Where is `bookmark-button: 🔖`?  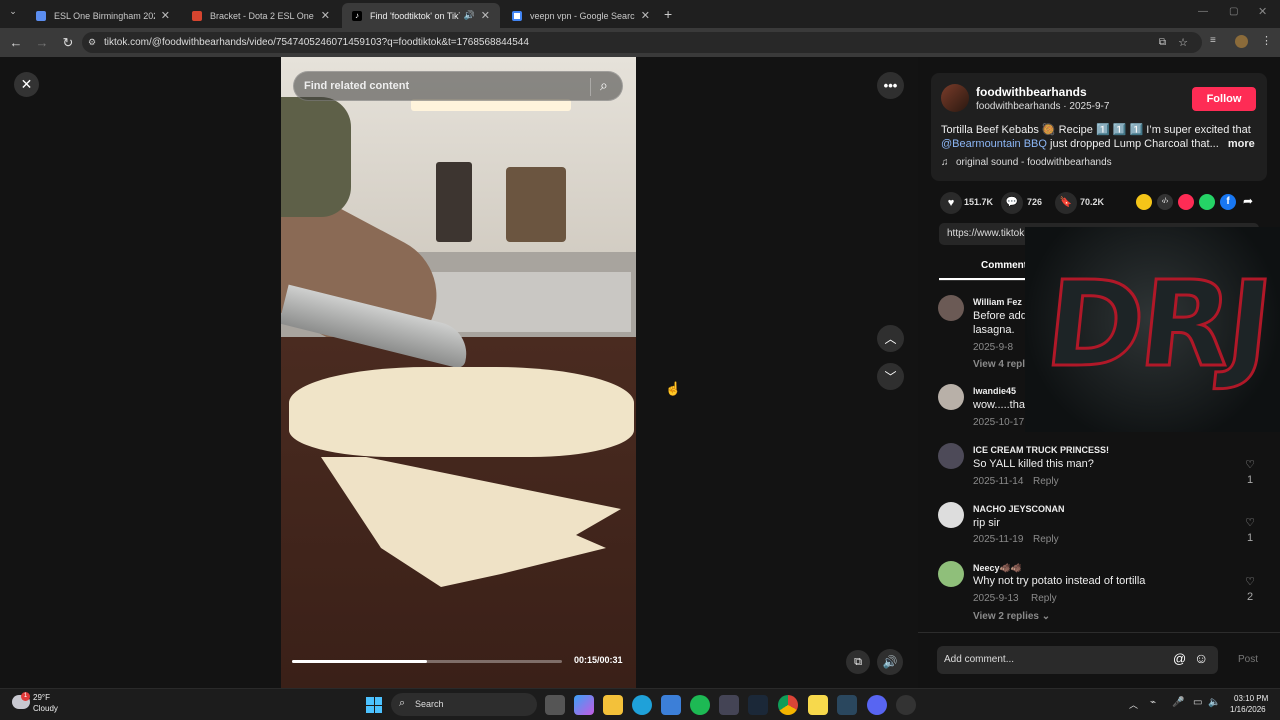 bookmark-button: 🔖 is located at coordinates (1066, 203).